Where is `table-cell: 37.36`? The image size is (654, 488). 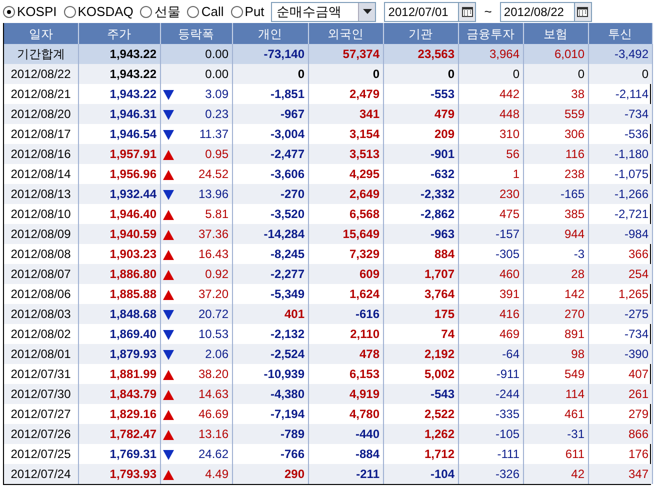 table-cell: 37.36 is located at coordinates (203, 234).